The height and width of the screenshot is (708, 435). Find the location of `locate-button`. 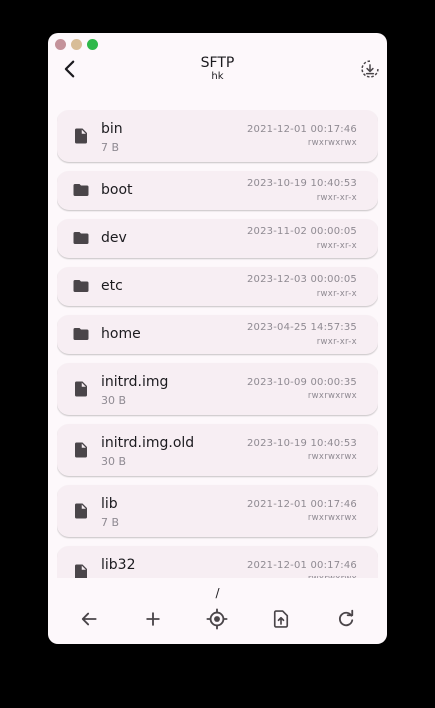

locate-button is located at coordinates (217, 619).